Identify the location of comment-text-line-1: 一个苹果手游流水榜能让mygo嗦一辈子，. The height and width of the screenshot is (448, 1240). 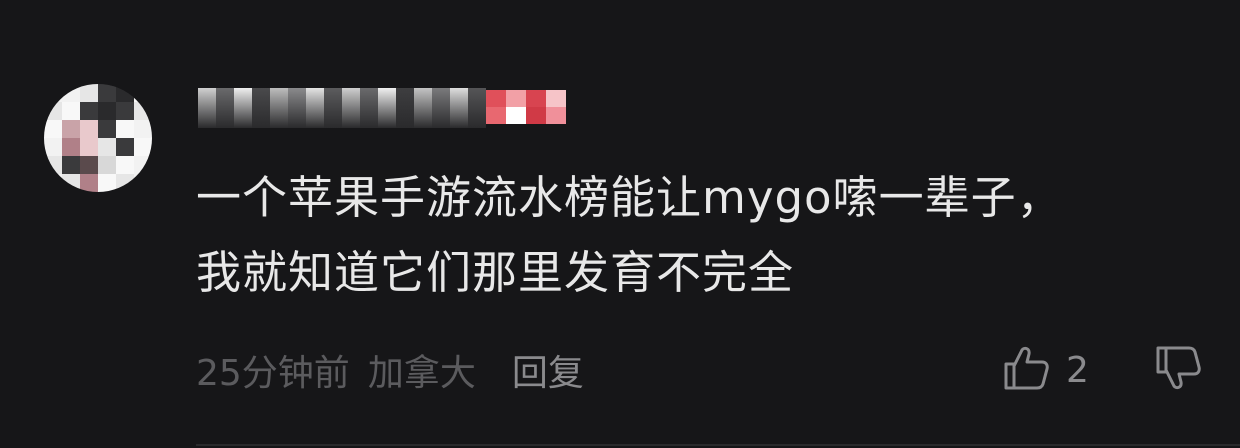
(629, 197).